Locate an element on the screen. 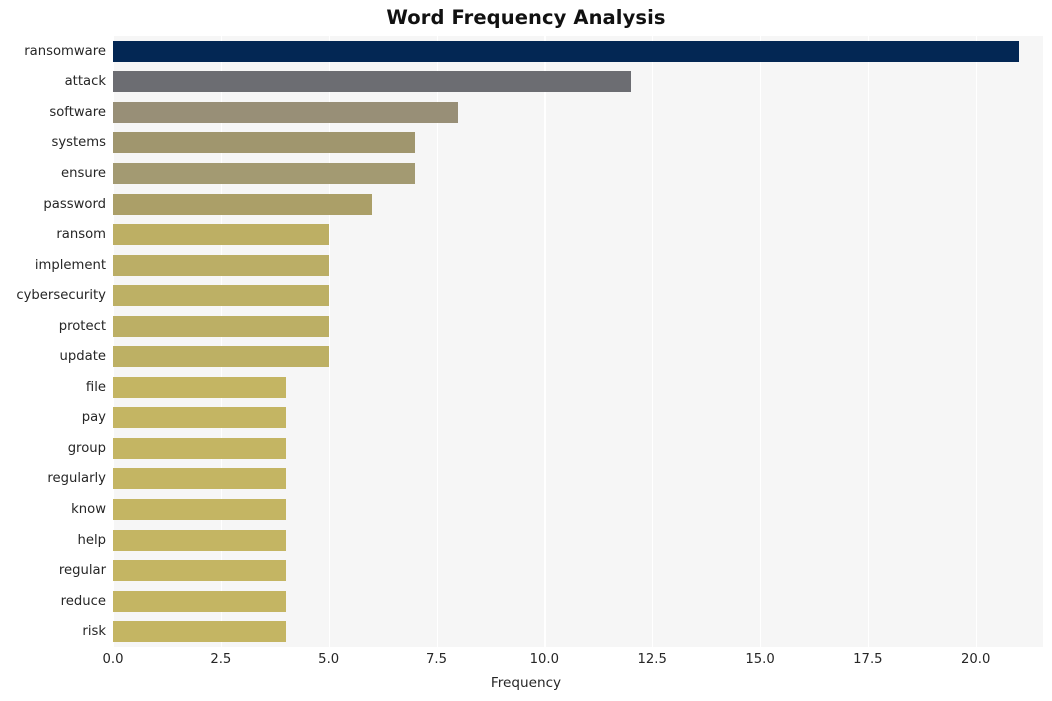 This screenshot has height=701, width=1052. y-tick-label: regular is located at coordinates (82, 571).